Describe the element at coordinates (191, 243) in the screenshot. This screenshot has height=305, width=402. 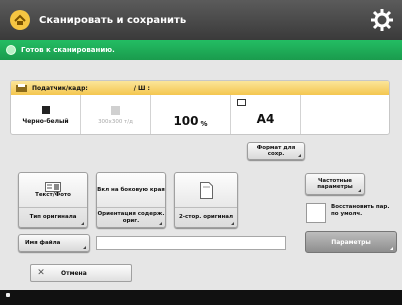
I see `file-name-input` at that location.